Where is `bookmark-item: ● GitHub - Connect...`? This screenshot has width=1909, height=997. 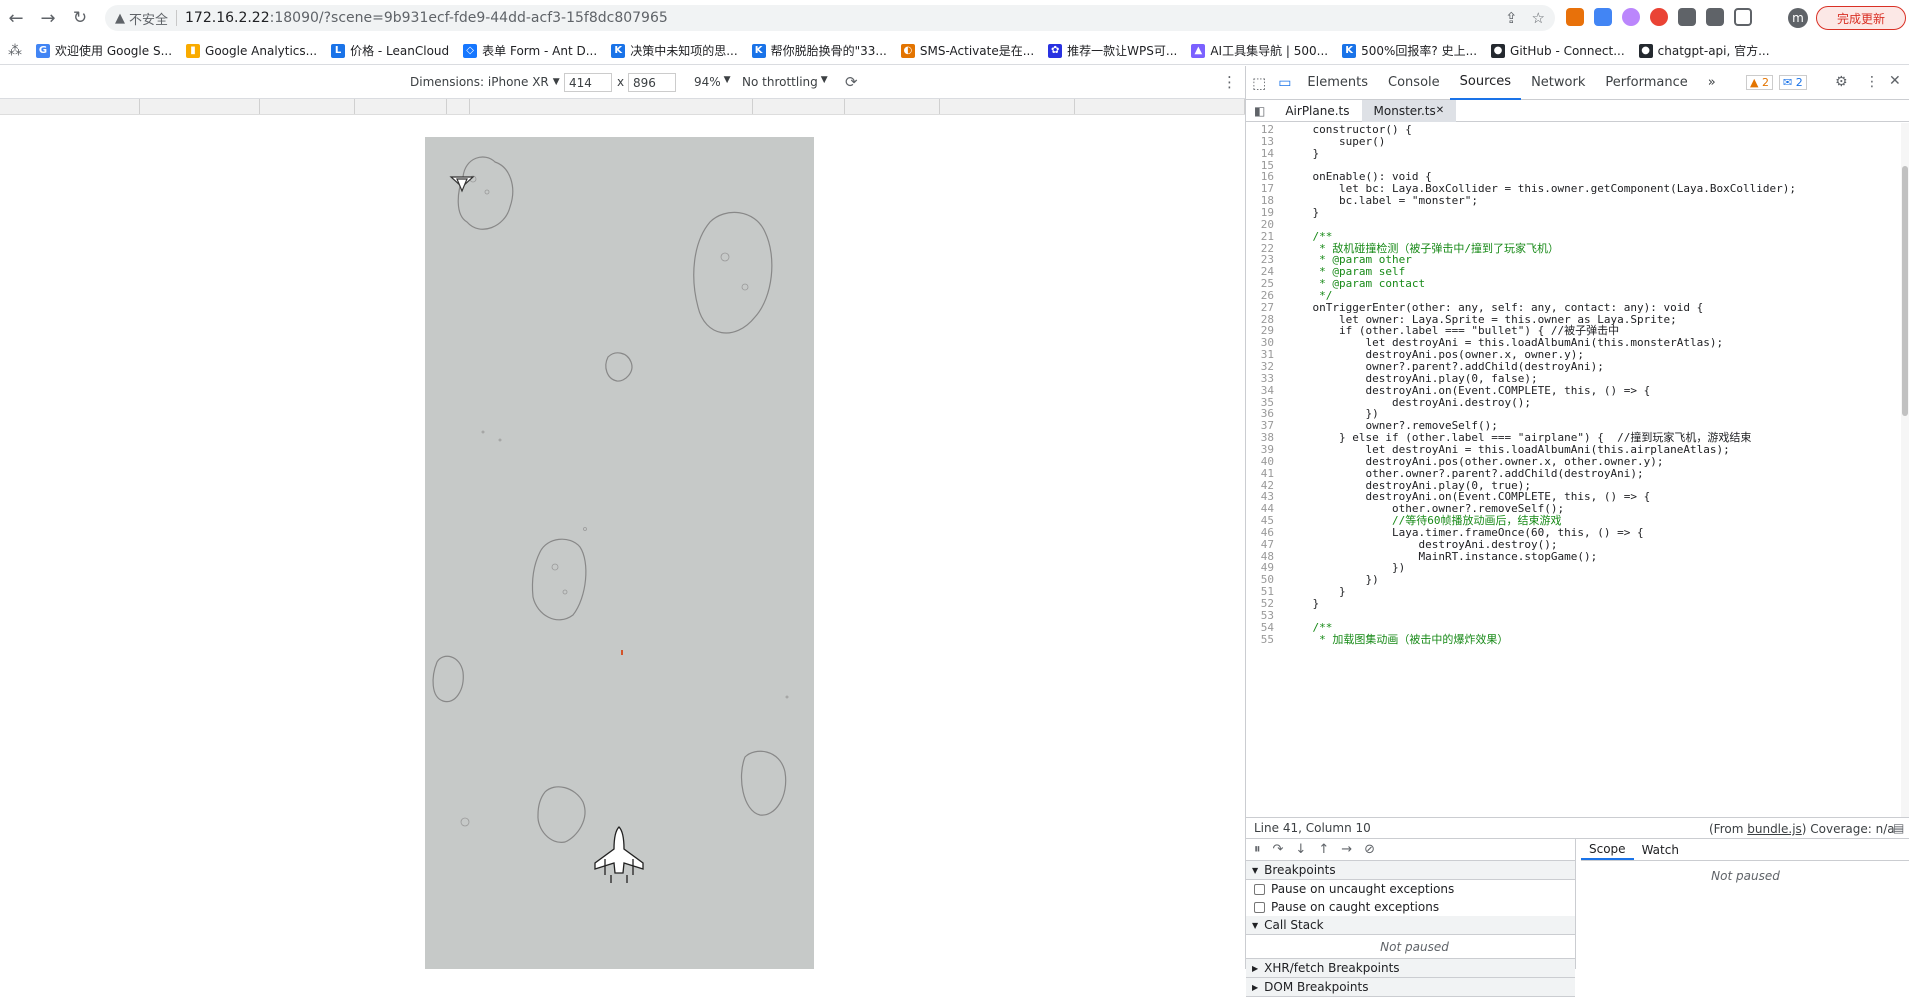
bookmark-item: ● GitHub - Connect... is located at coordinates (1558, 50).